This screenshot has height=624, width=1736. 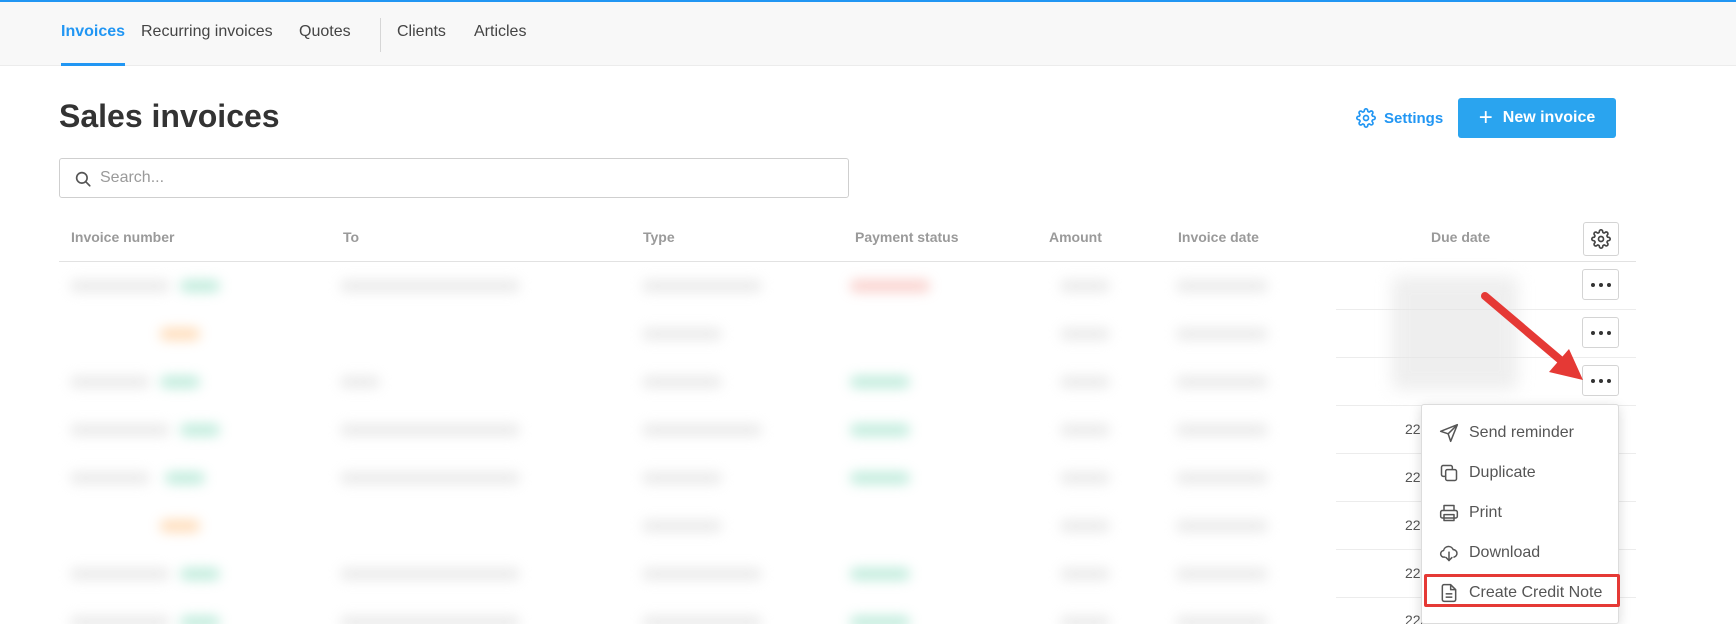 I want to click on menu-item-label: Print, so click(x=1485, y=512).